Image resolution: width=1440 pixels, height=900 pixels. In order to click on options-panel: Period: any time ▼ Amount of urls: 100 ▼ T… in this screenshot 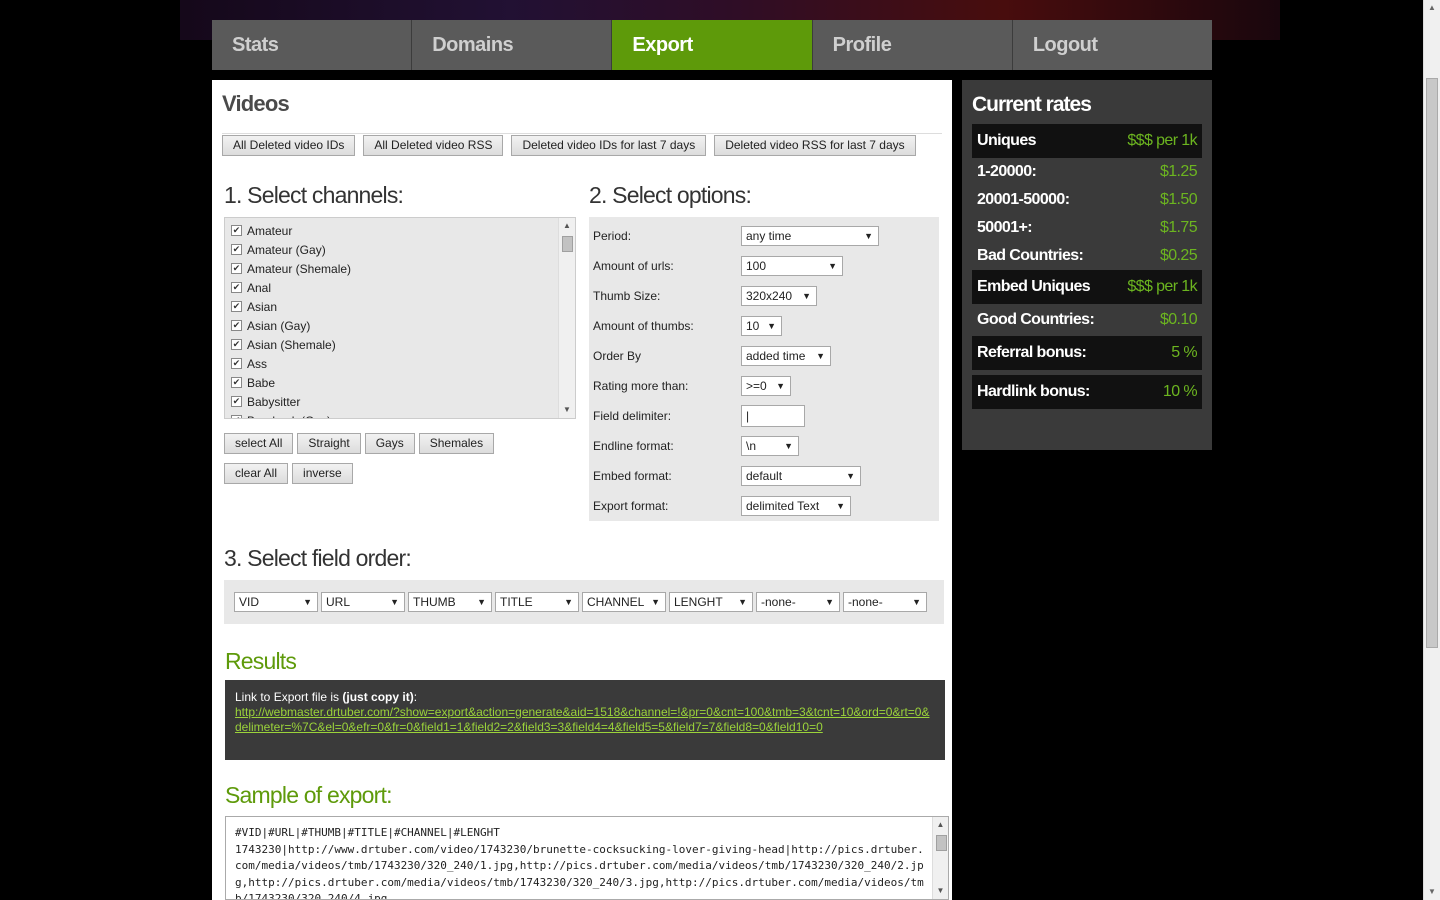, I will do `click(764, 369)`.